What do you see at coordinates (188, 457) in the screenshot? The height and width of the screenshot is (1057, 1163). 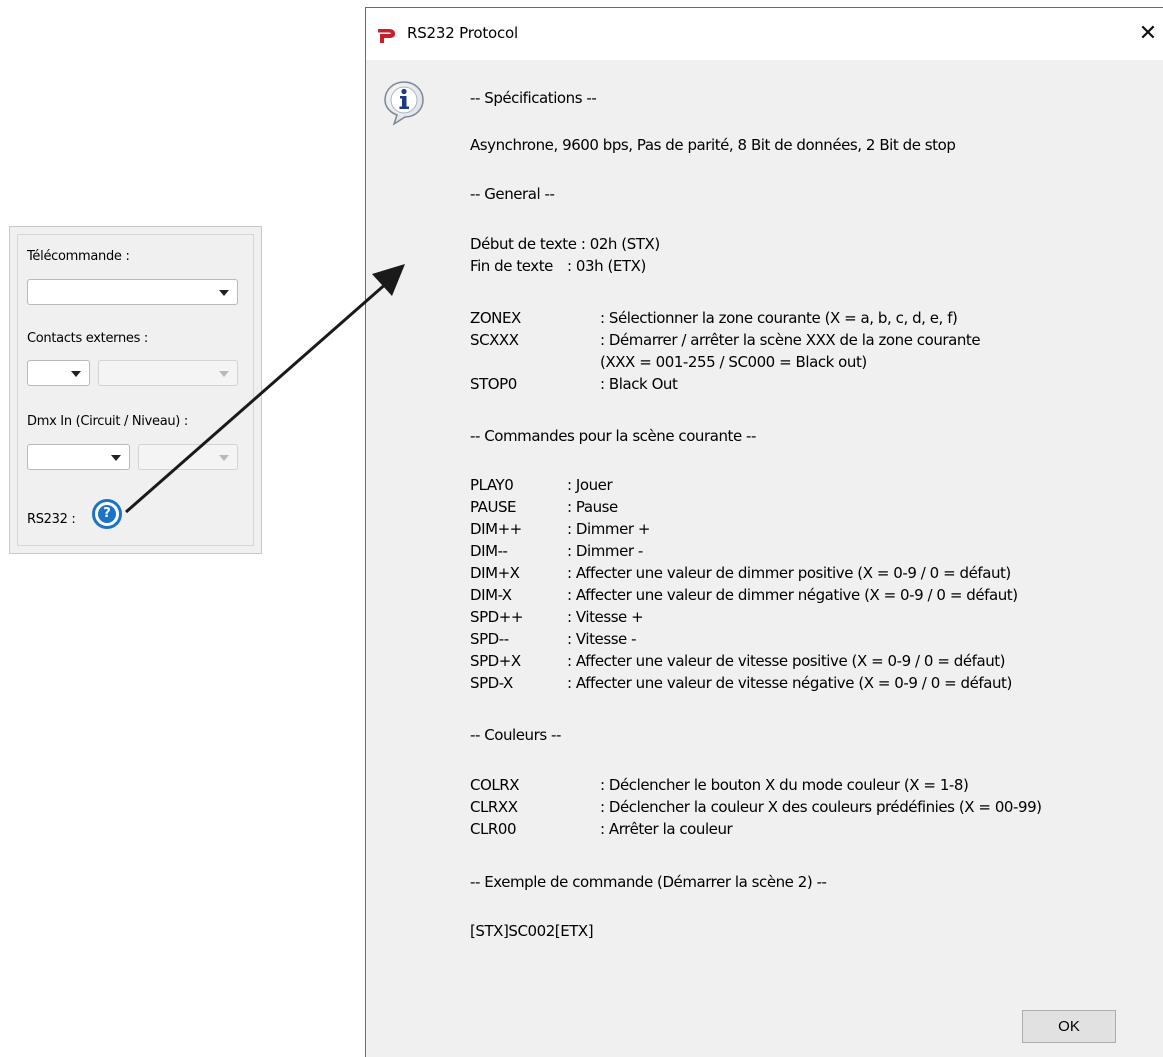 I see `dmx-niveau-dropdown` at bounding box center [188, 457].